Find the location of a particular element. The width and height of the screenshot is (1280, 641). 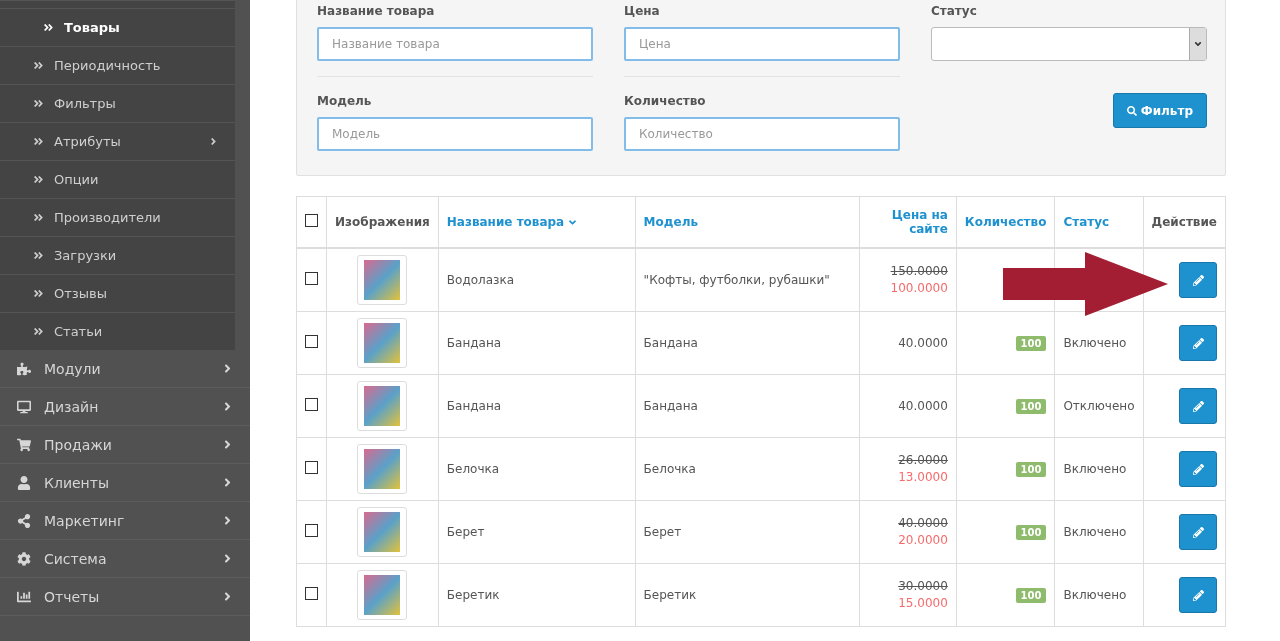

input-field: Количество is located at coordinates (762, 134).